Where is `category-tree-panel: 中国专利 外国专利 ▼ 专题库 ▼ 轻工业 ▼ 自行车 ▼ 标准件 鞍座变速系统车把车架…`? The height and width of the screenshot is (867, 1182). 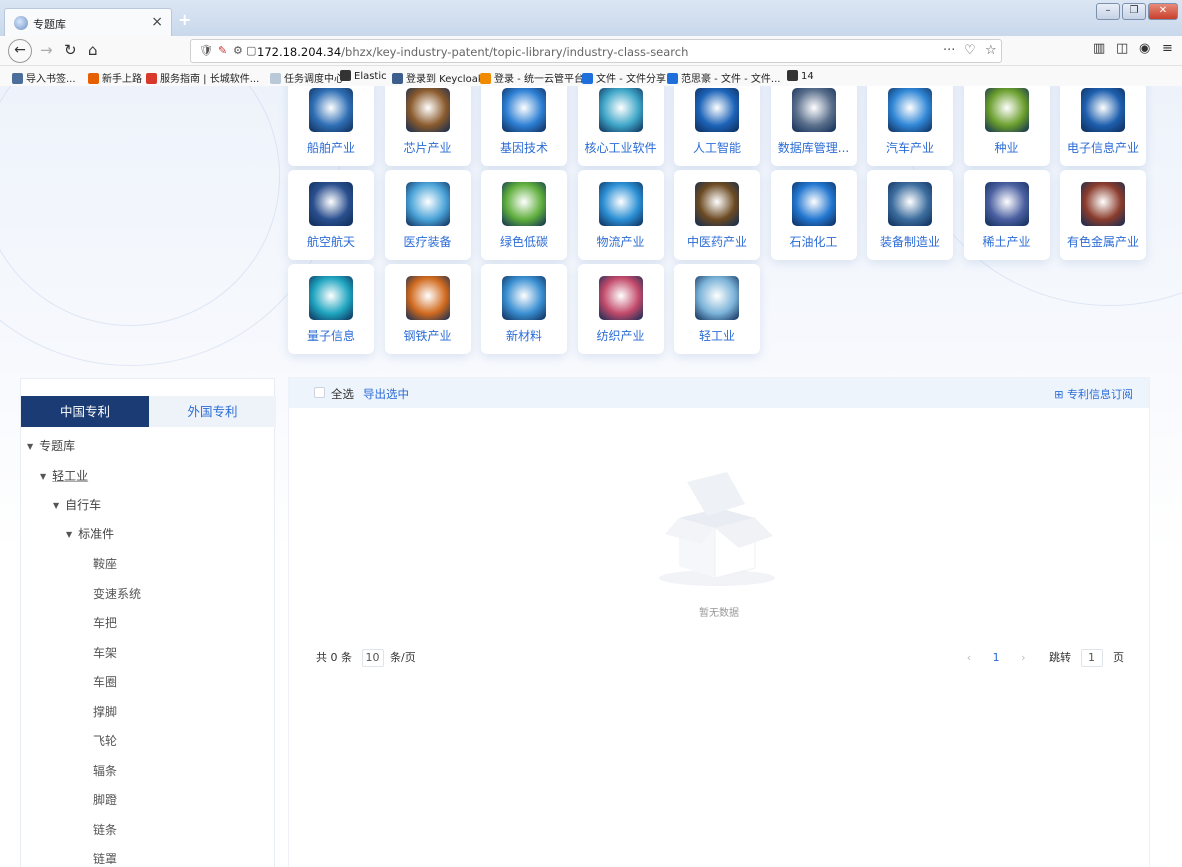
category-tree-panel: 中国专利 外国专利 ▼ 专题库 ▼ 轻工业 ▼ 自行车 ▼ 标准件 鞍座变速系统车把车架… is located at coordinates (148, 622).